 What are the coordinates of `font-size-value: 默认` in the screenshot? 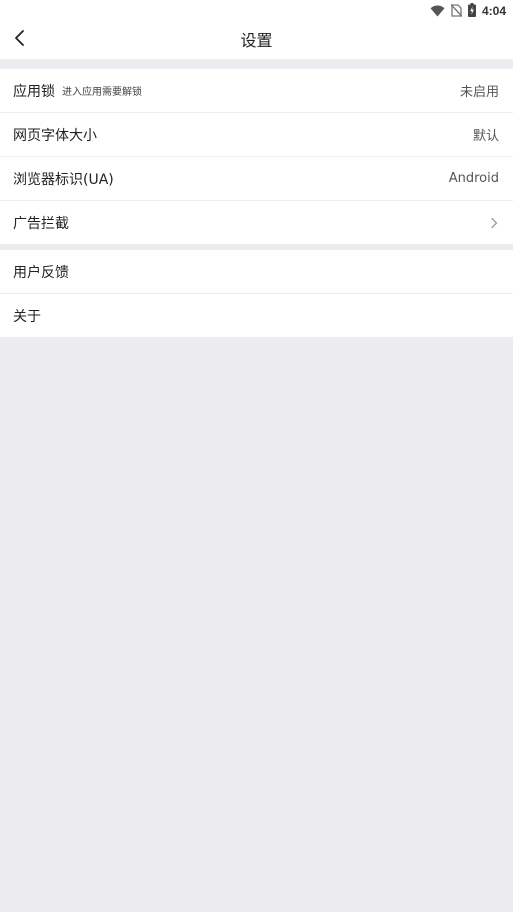 It's located at (485, 136).